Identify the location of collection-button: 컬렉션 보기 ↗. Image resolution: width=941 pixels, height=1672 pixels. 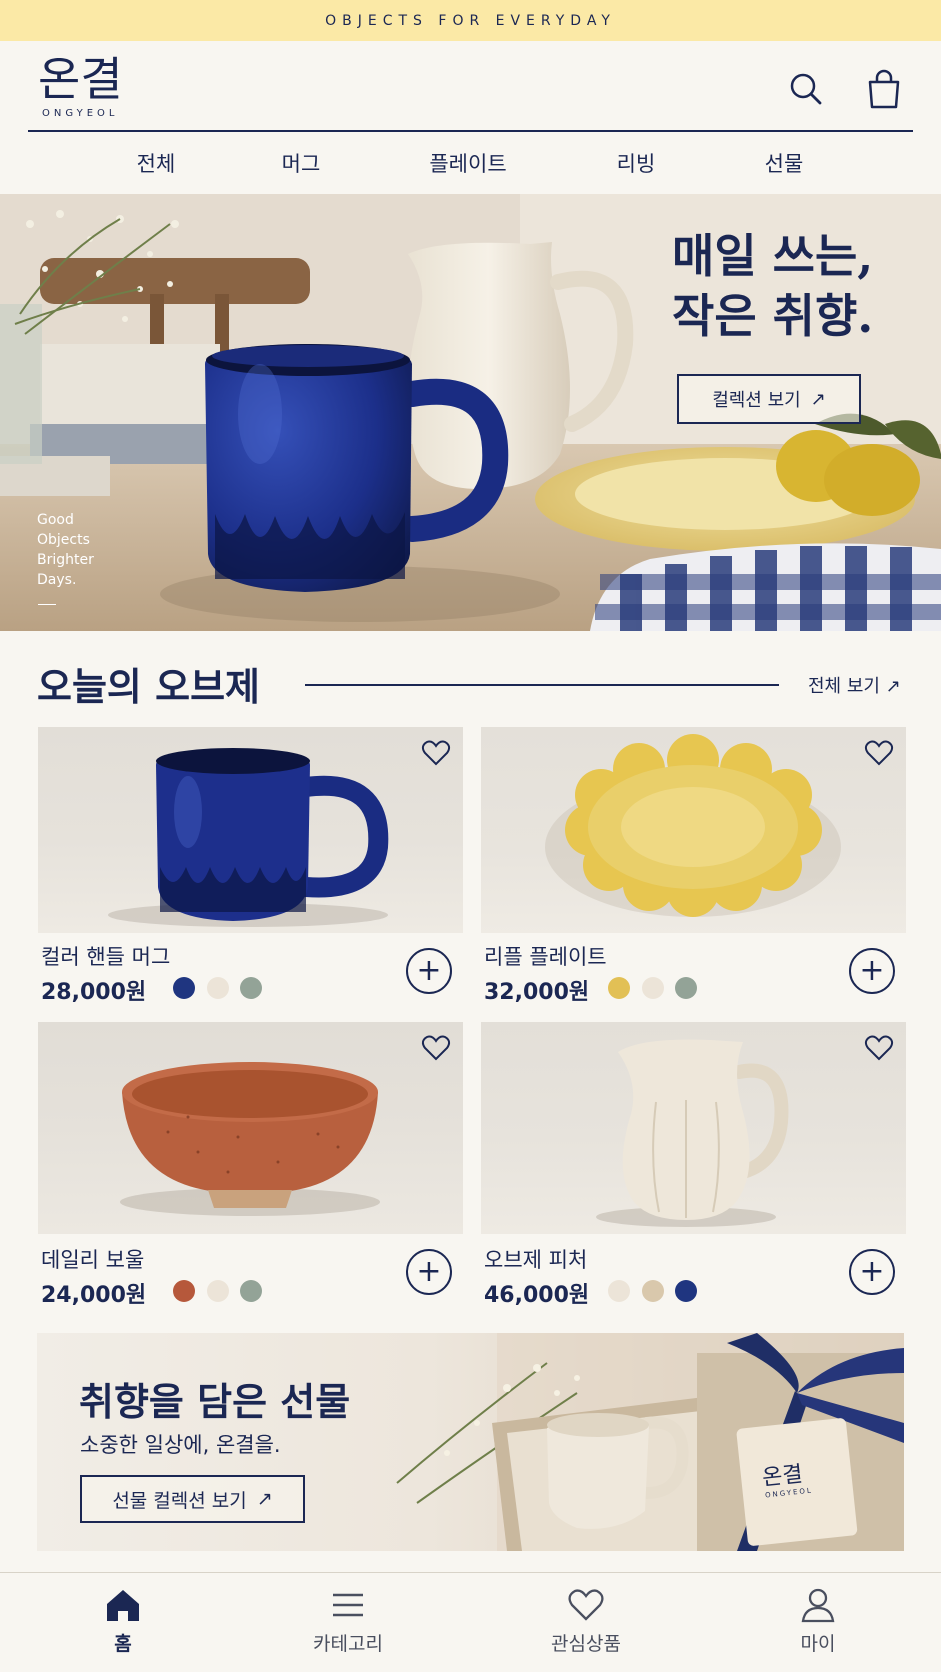
(769, 399).